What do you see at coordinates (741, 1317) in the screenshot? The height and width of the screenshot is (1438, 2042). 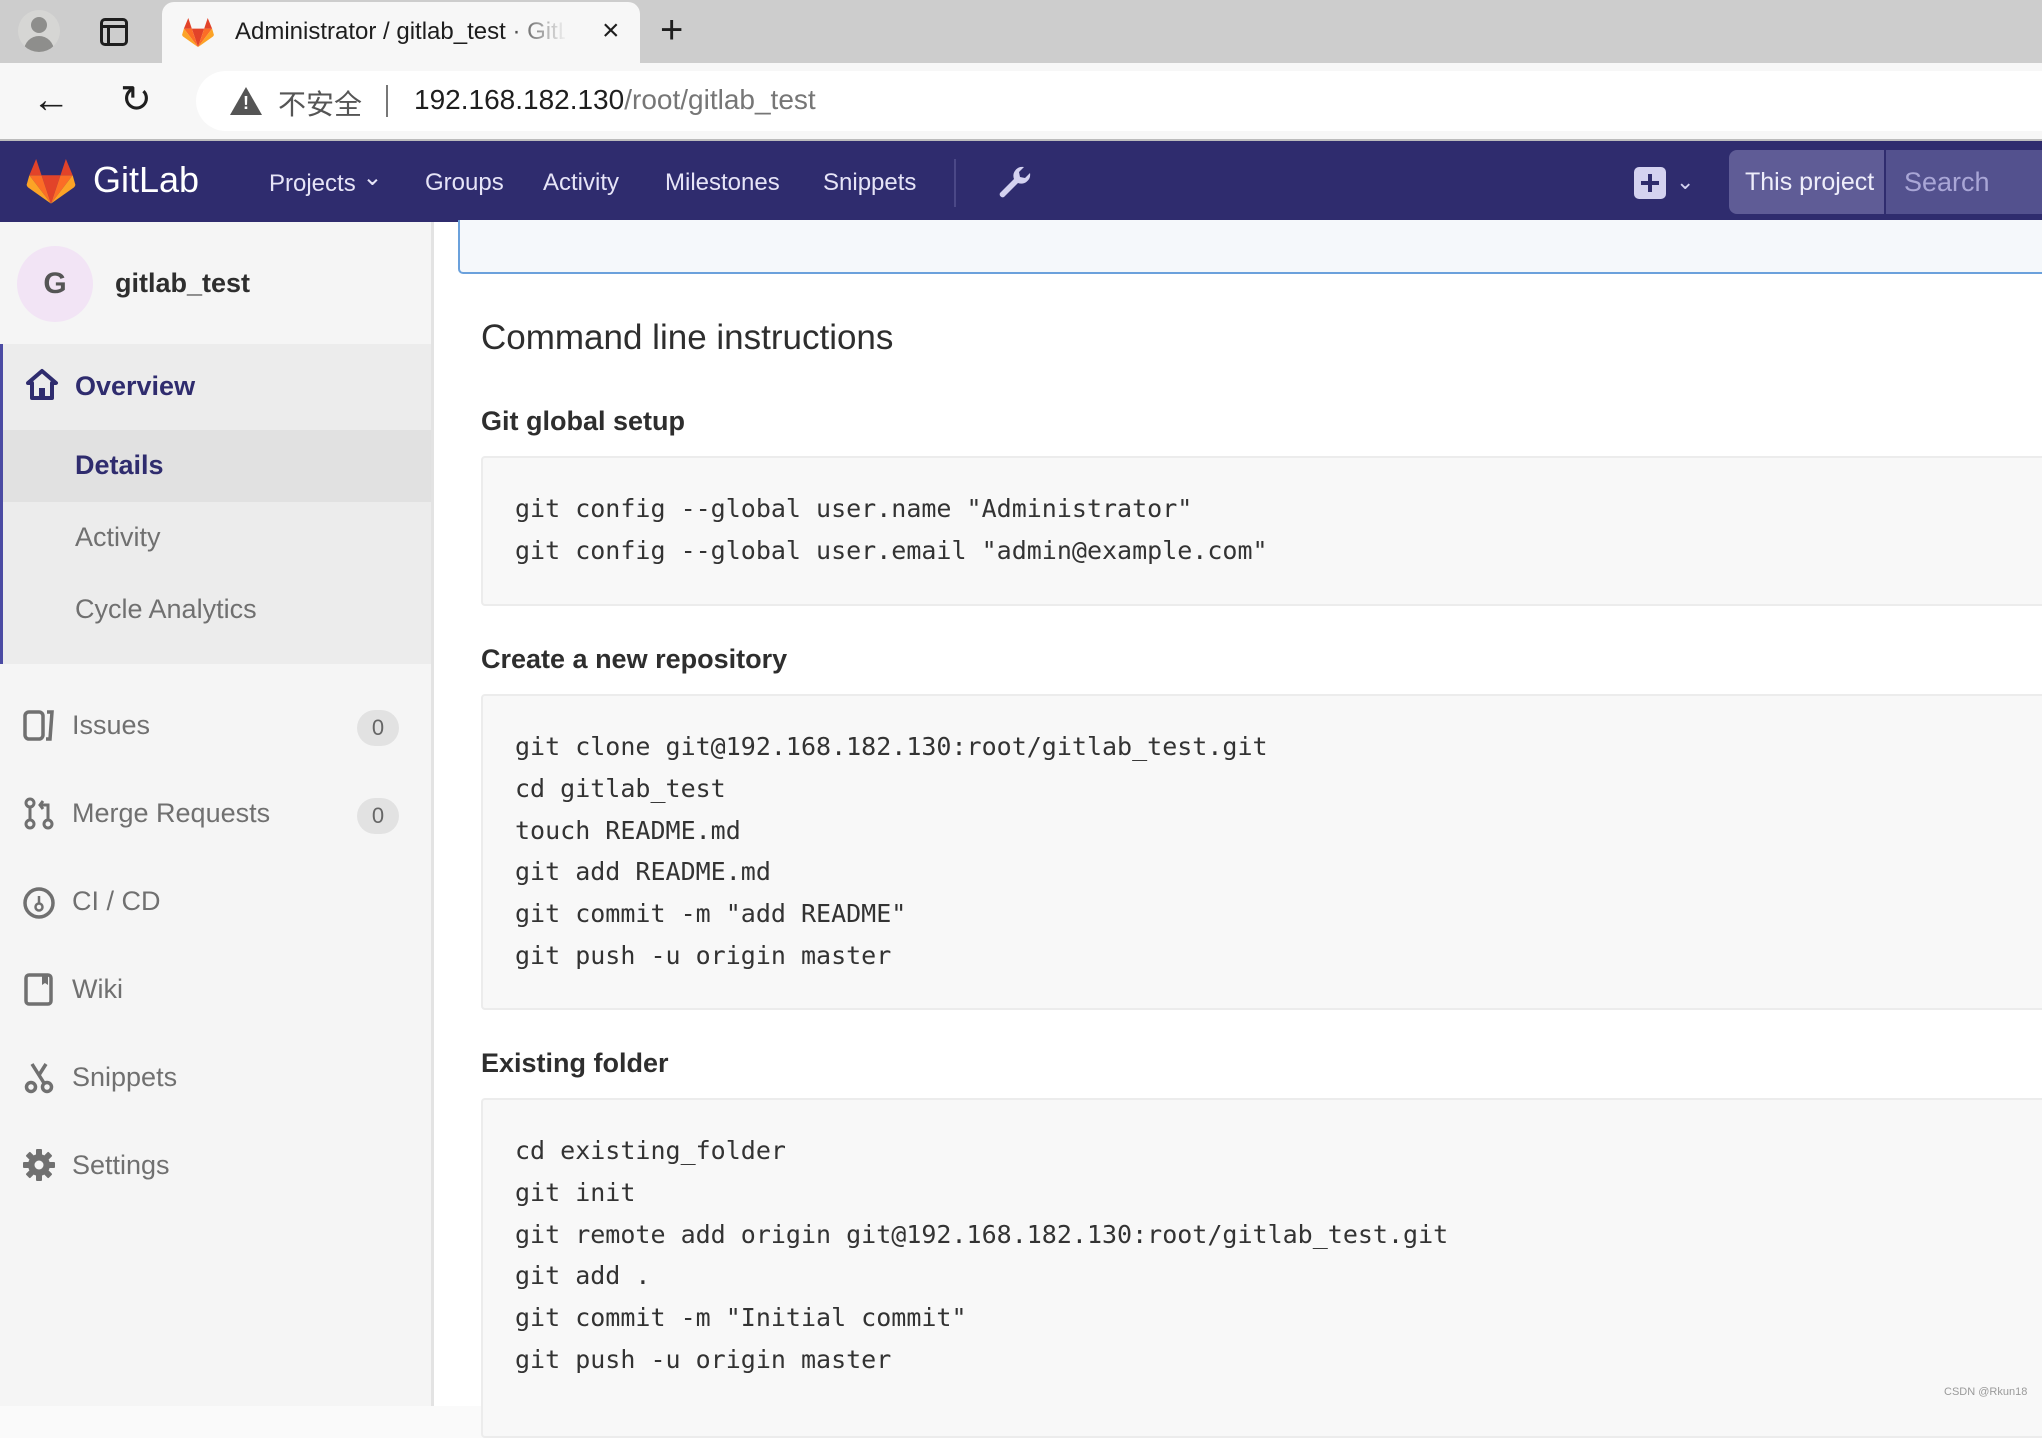 I see `code-line: git commit -m "Initial commit"` at bounding box center [741, 1317].